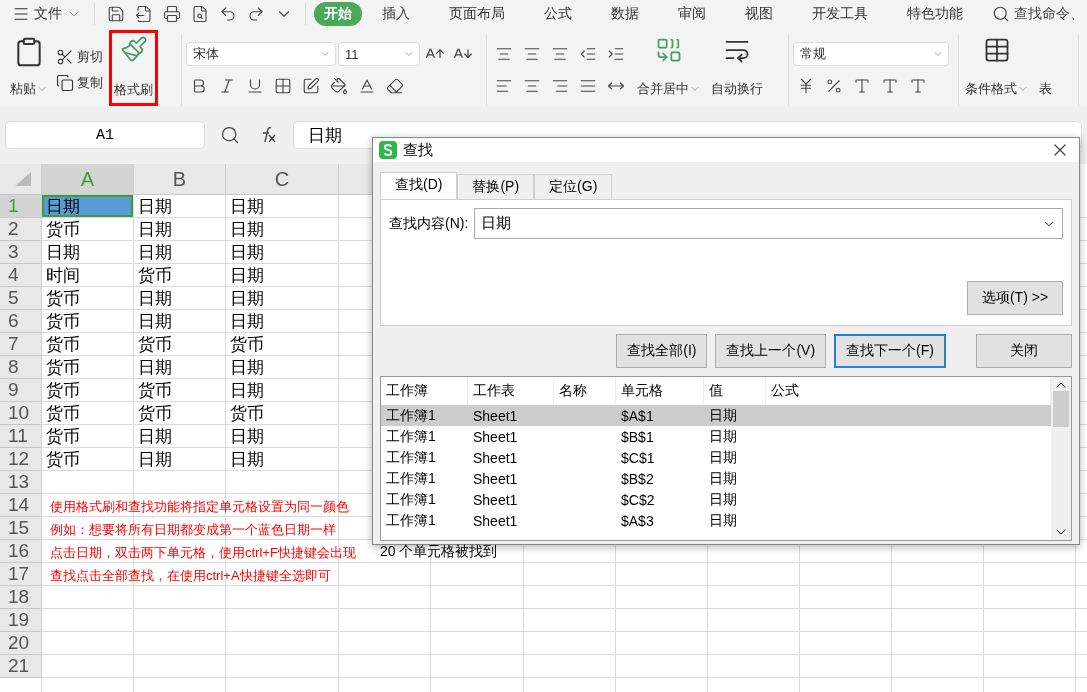 The width and height of the screenshot is (1087, 692). What do you see at coordinates (1015, 298) in the screenshot?
I see `options-button: 选项(T) >>` at bounding box center [1015, 298].